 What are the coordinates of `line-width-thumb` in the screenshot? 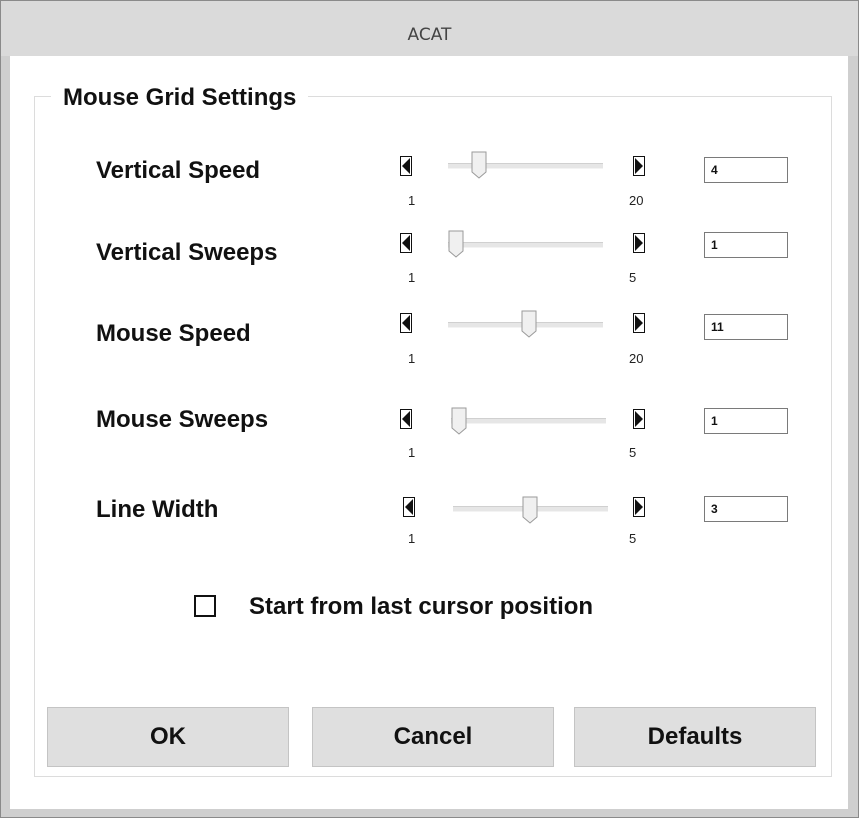 It's located at (530, 510).